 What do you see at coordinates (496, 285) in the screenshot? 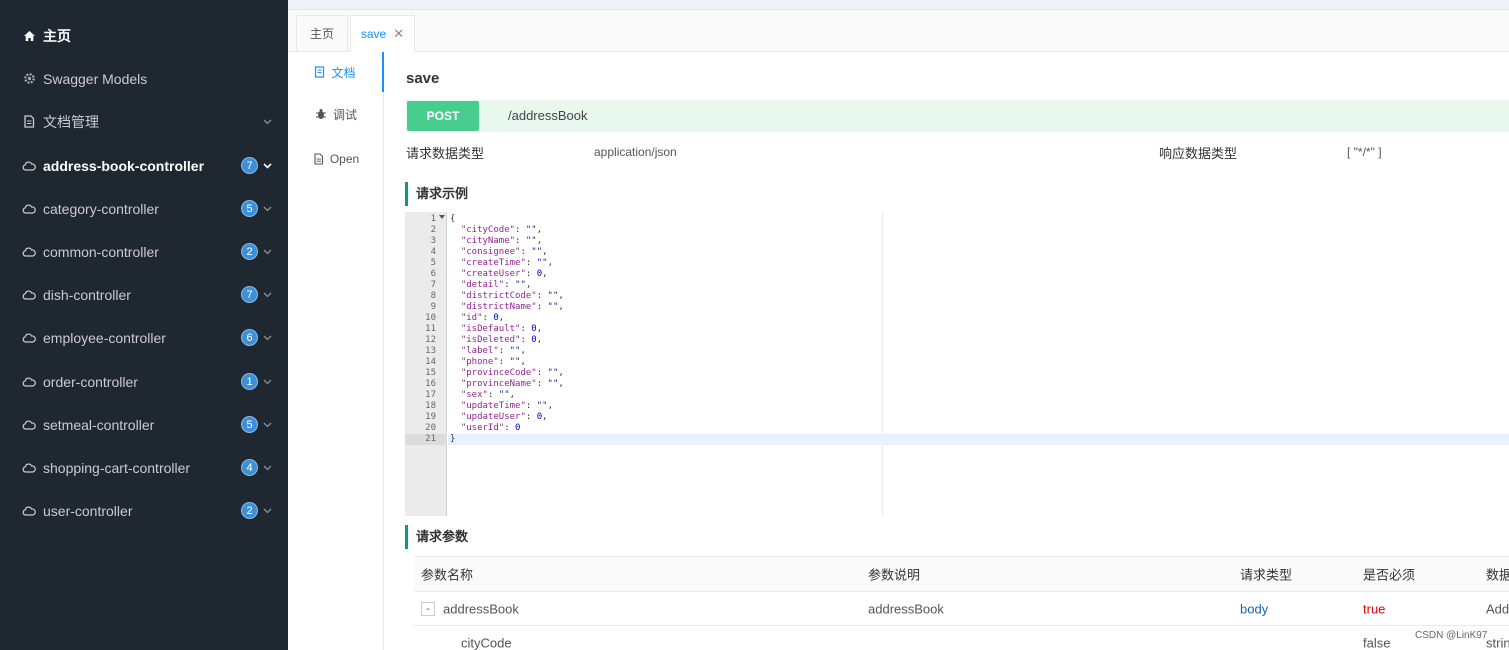
I see `code-line: "detail": "",` at bounding box center [496, 285].